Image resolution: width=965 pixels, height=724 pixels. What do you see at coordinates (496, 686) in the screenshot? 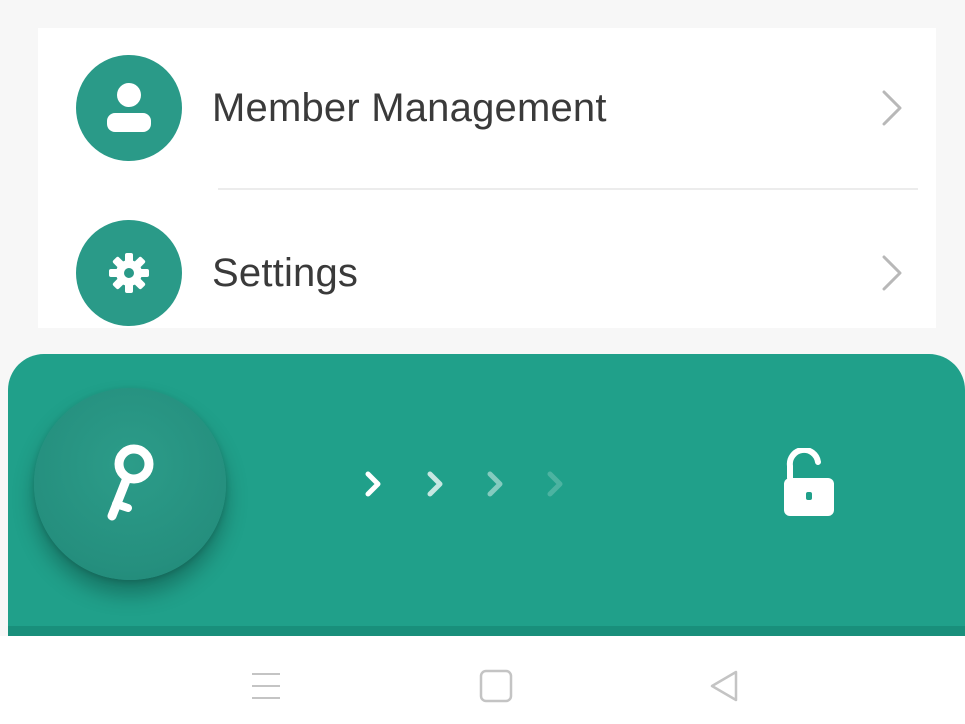
I see `home-icon` at bounding box center [496, 686].